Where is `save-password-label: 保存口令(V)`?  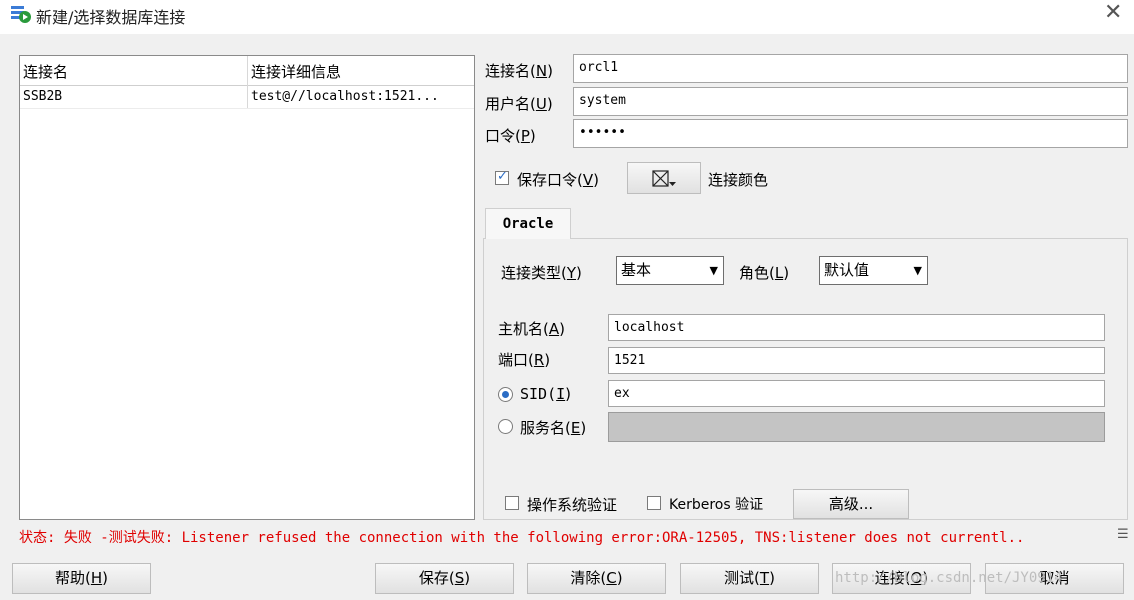
save-password-label: 保存口令(V) is located at coordinates (558, 180).